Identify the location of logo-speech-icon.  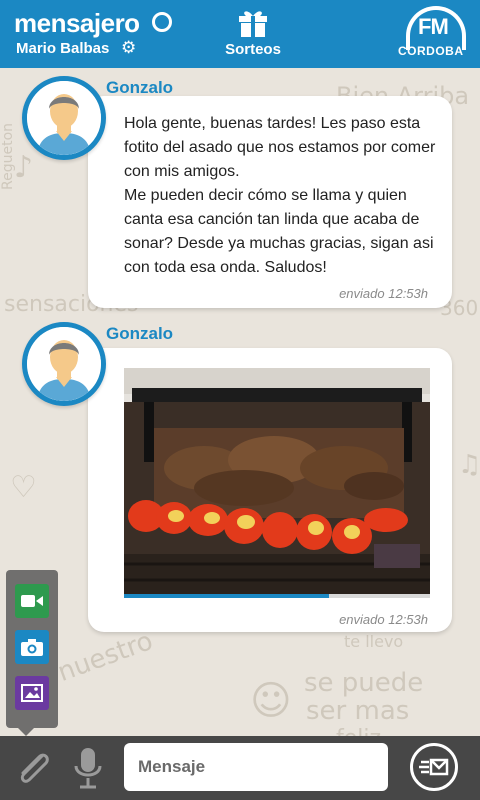
(162, 22).